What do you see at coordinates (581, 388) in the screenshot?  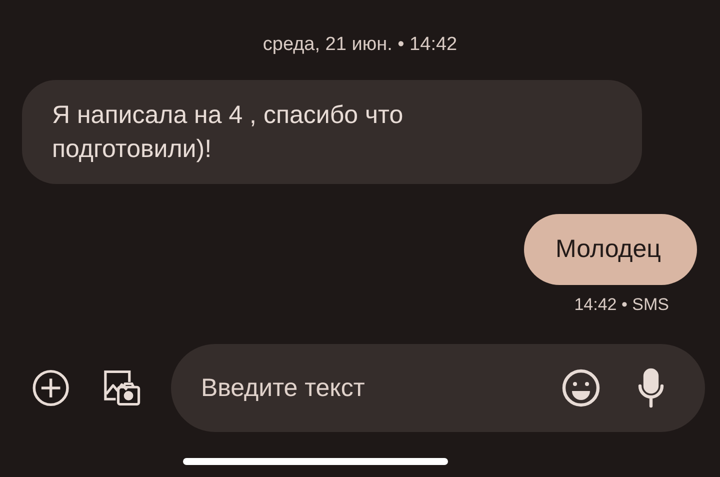 I see `emoji-icon` at bounding box center [581, 388].